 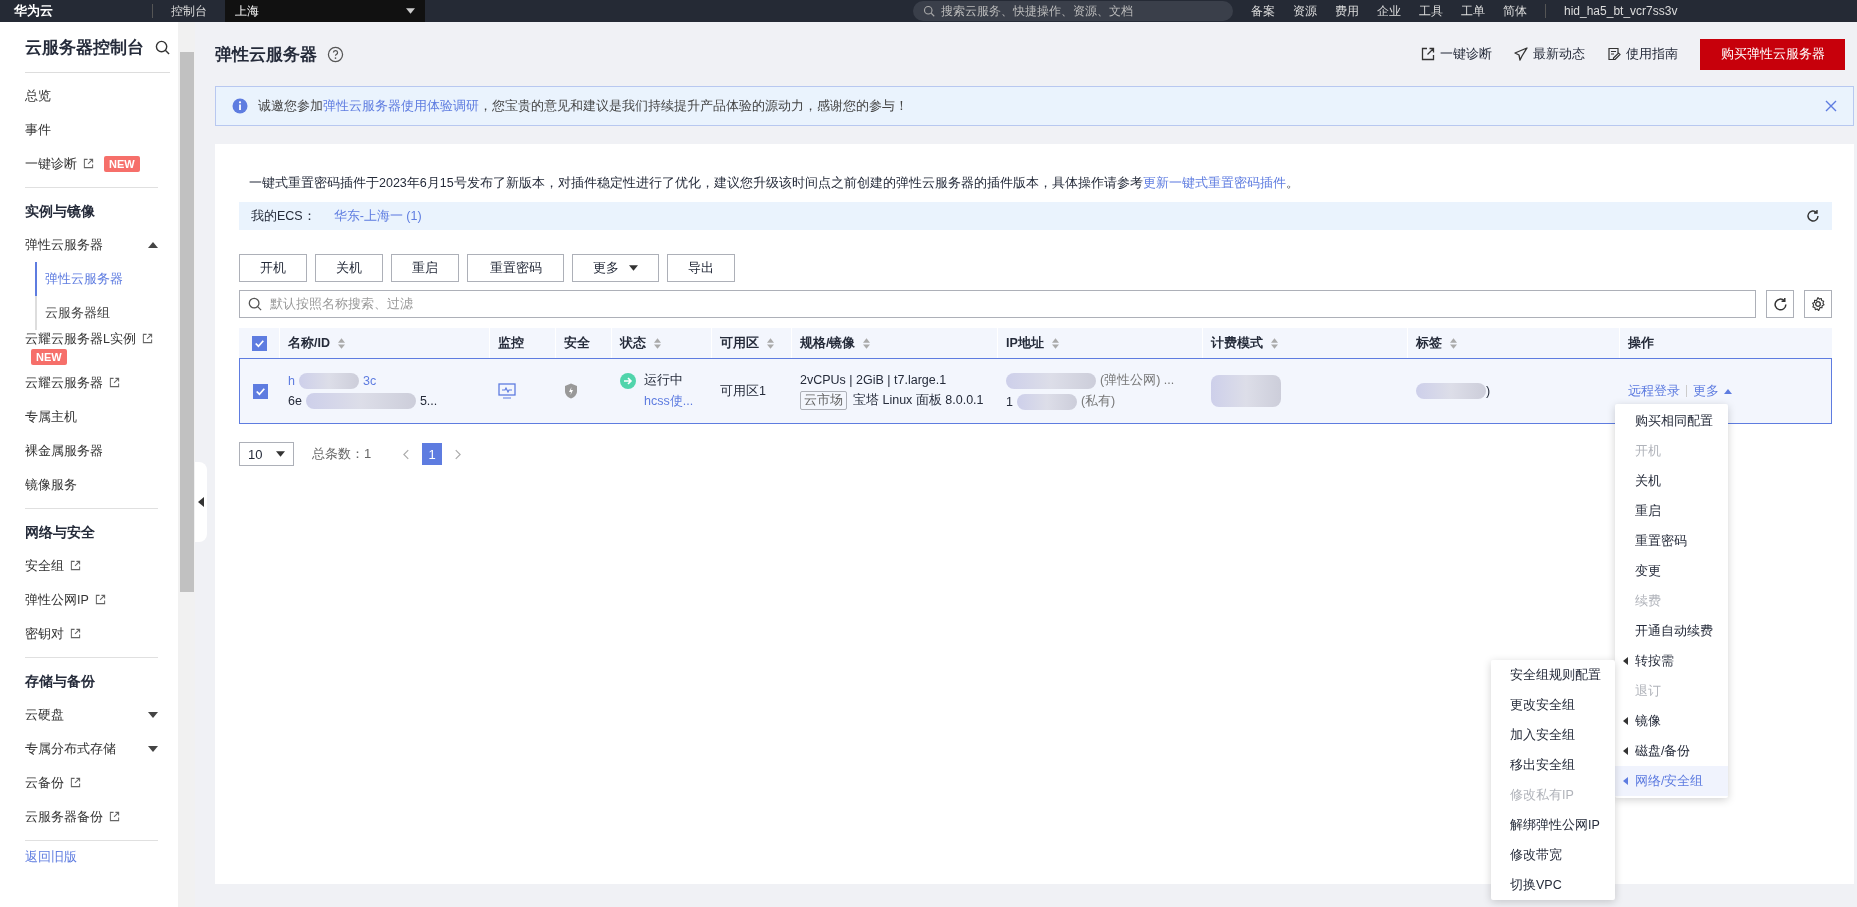 I want to click on top-nav-link: 工单, so click(x=1473, y=11).